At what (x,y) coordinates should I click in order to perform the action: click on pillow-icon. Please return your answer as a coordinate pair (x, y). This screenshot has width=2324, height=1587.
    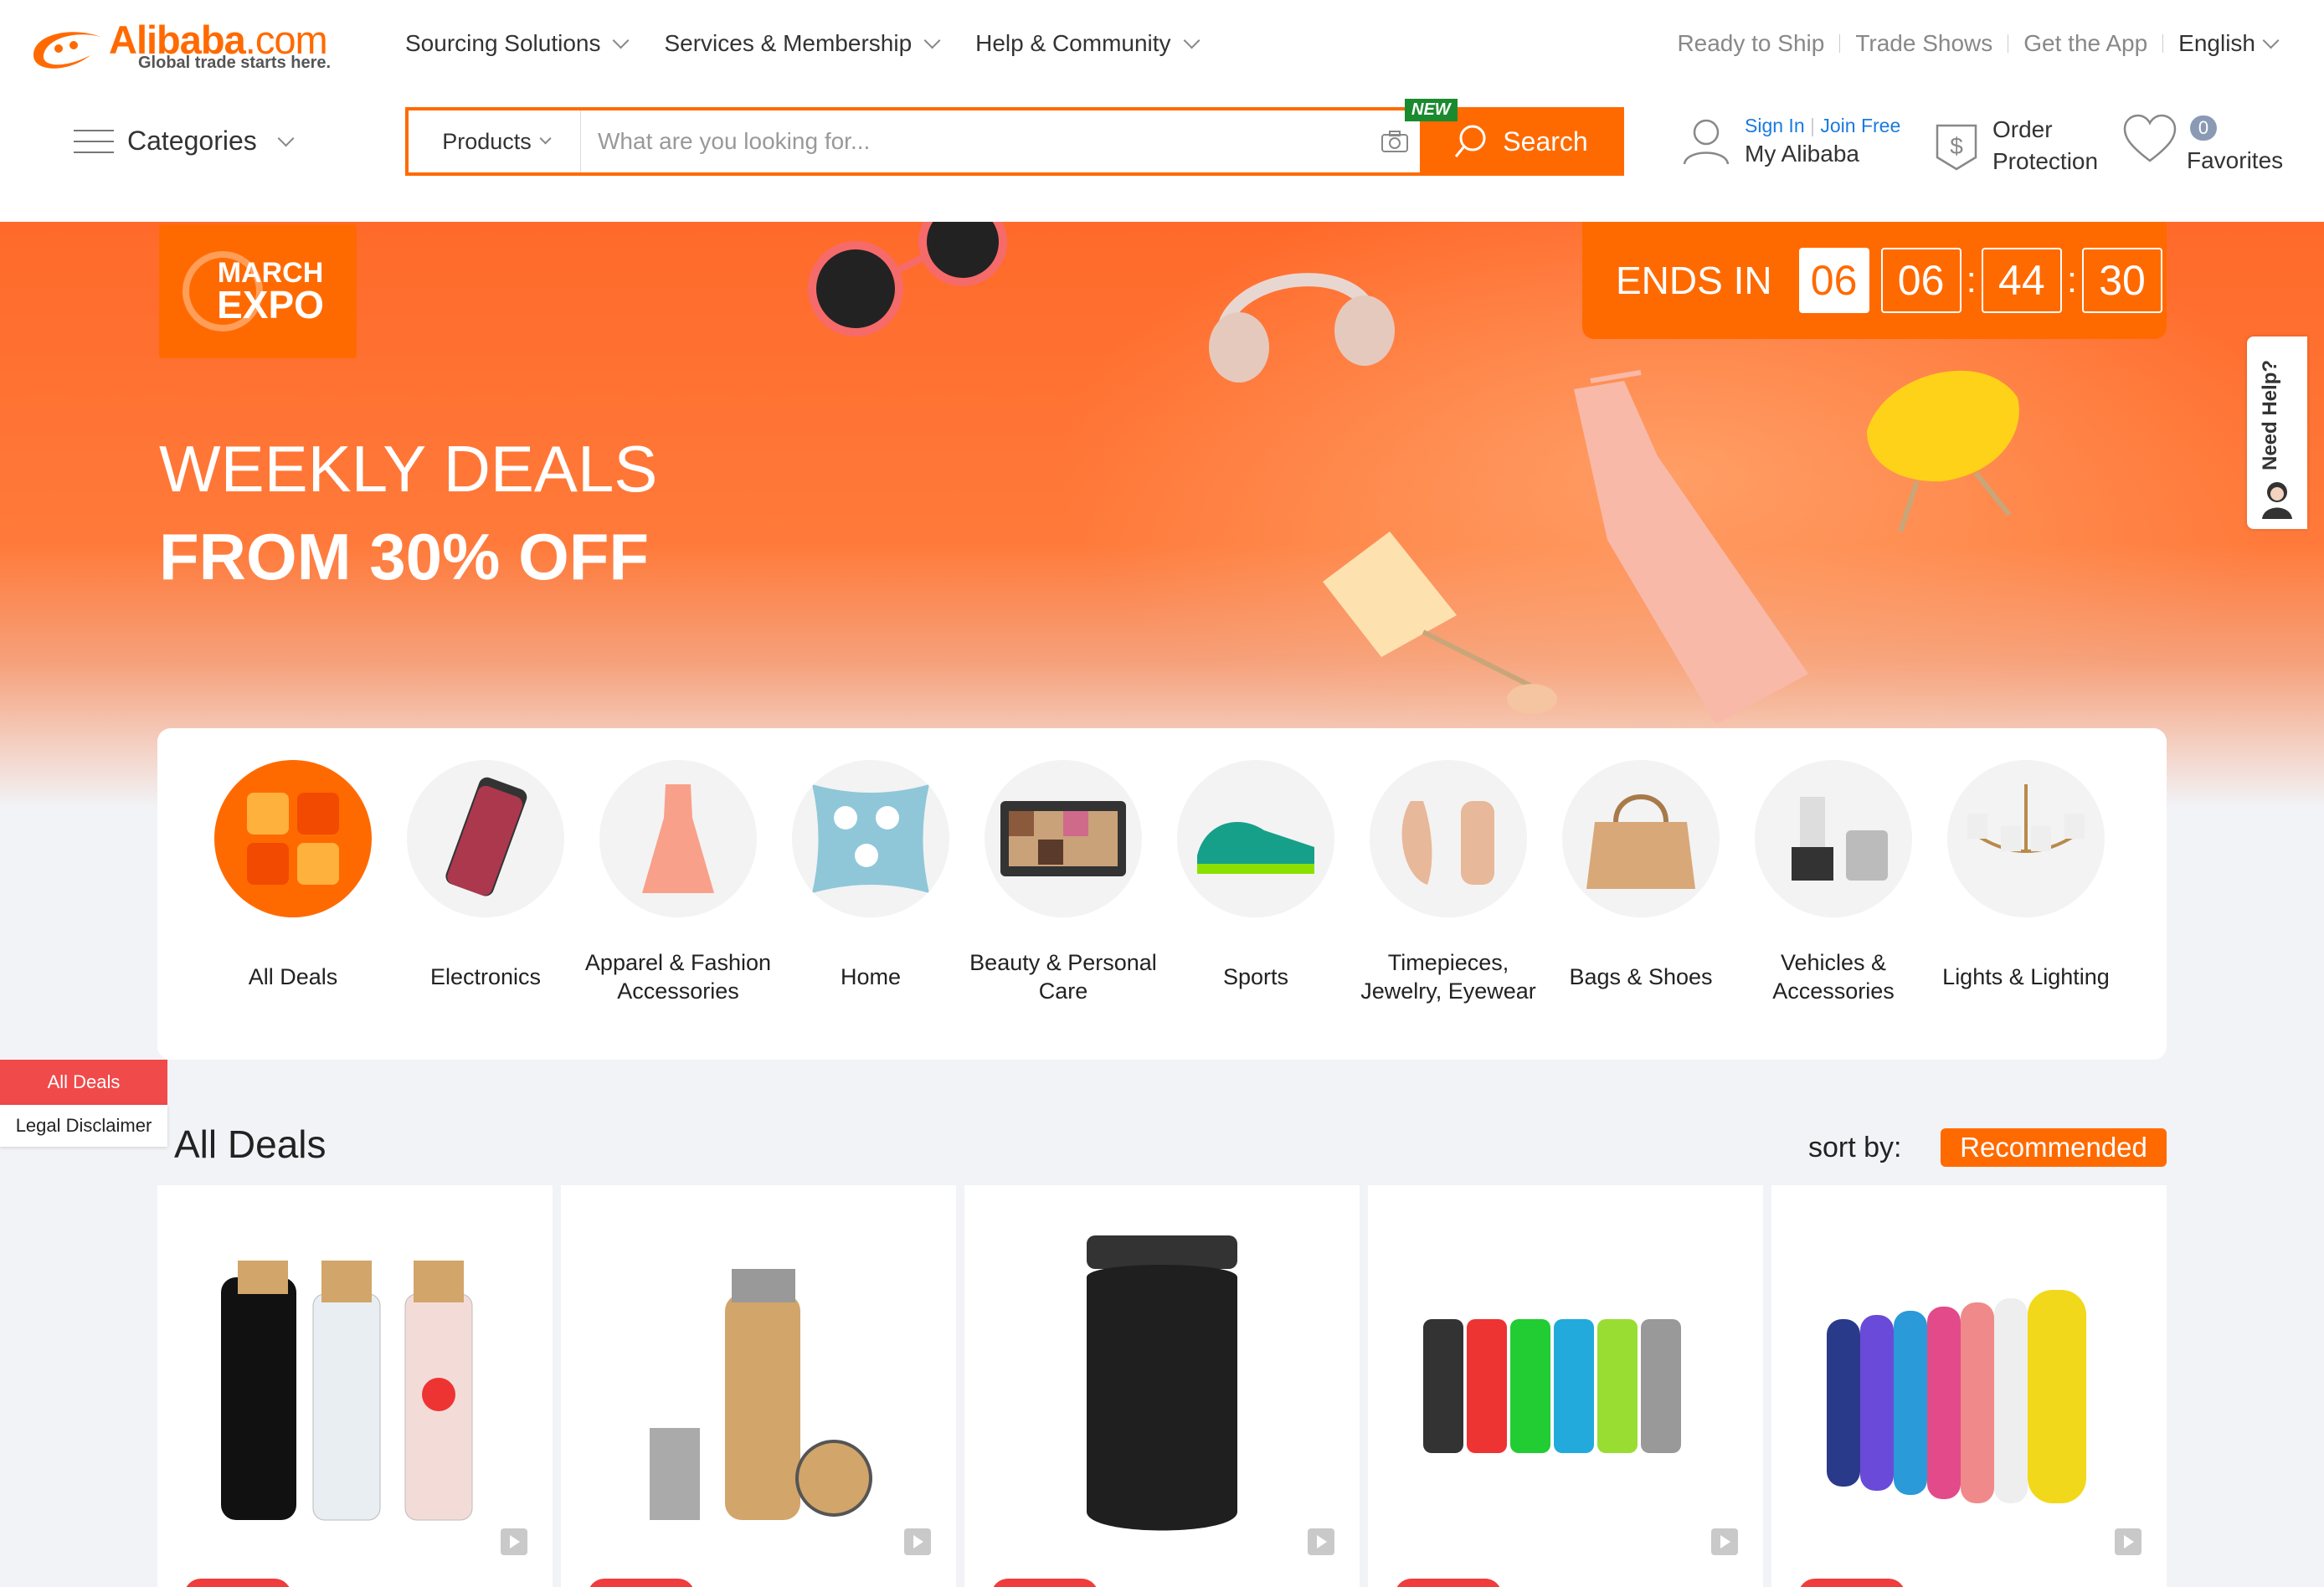
    Looking at the image, I should click on (871, 838).